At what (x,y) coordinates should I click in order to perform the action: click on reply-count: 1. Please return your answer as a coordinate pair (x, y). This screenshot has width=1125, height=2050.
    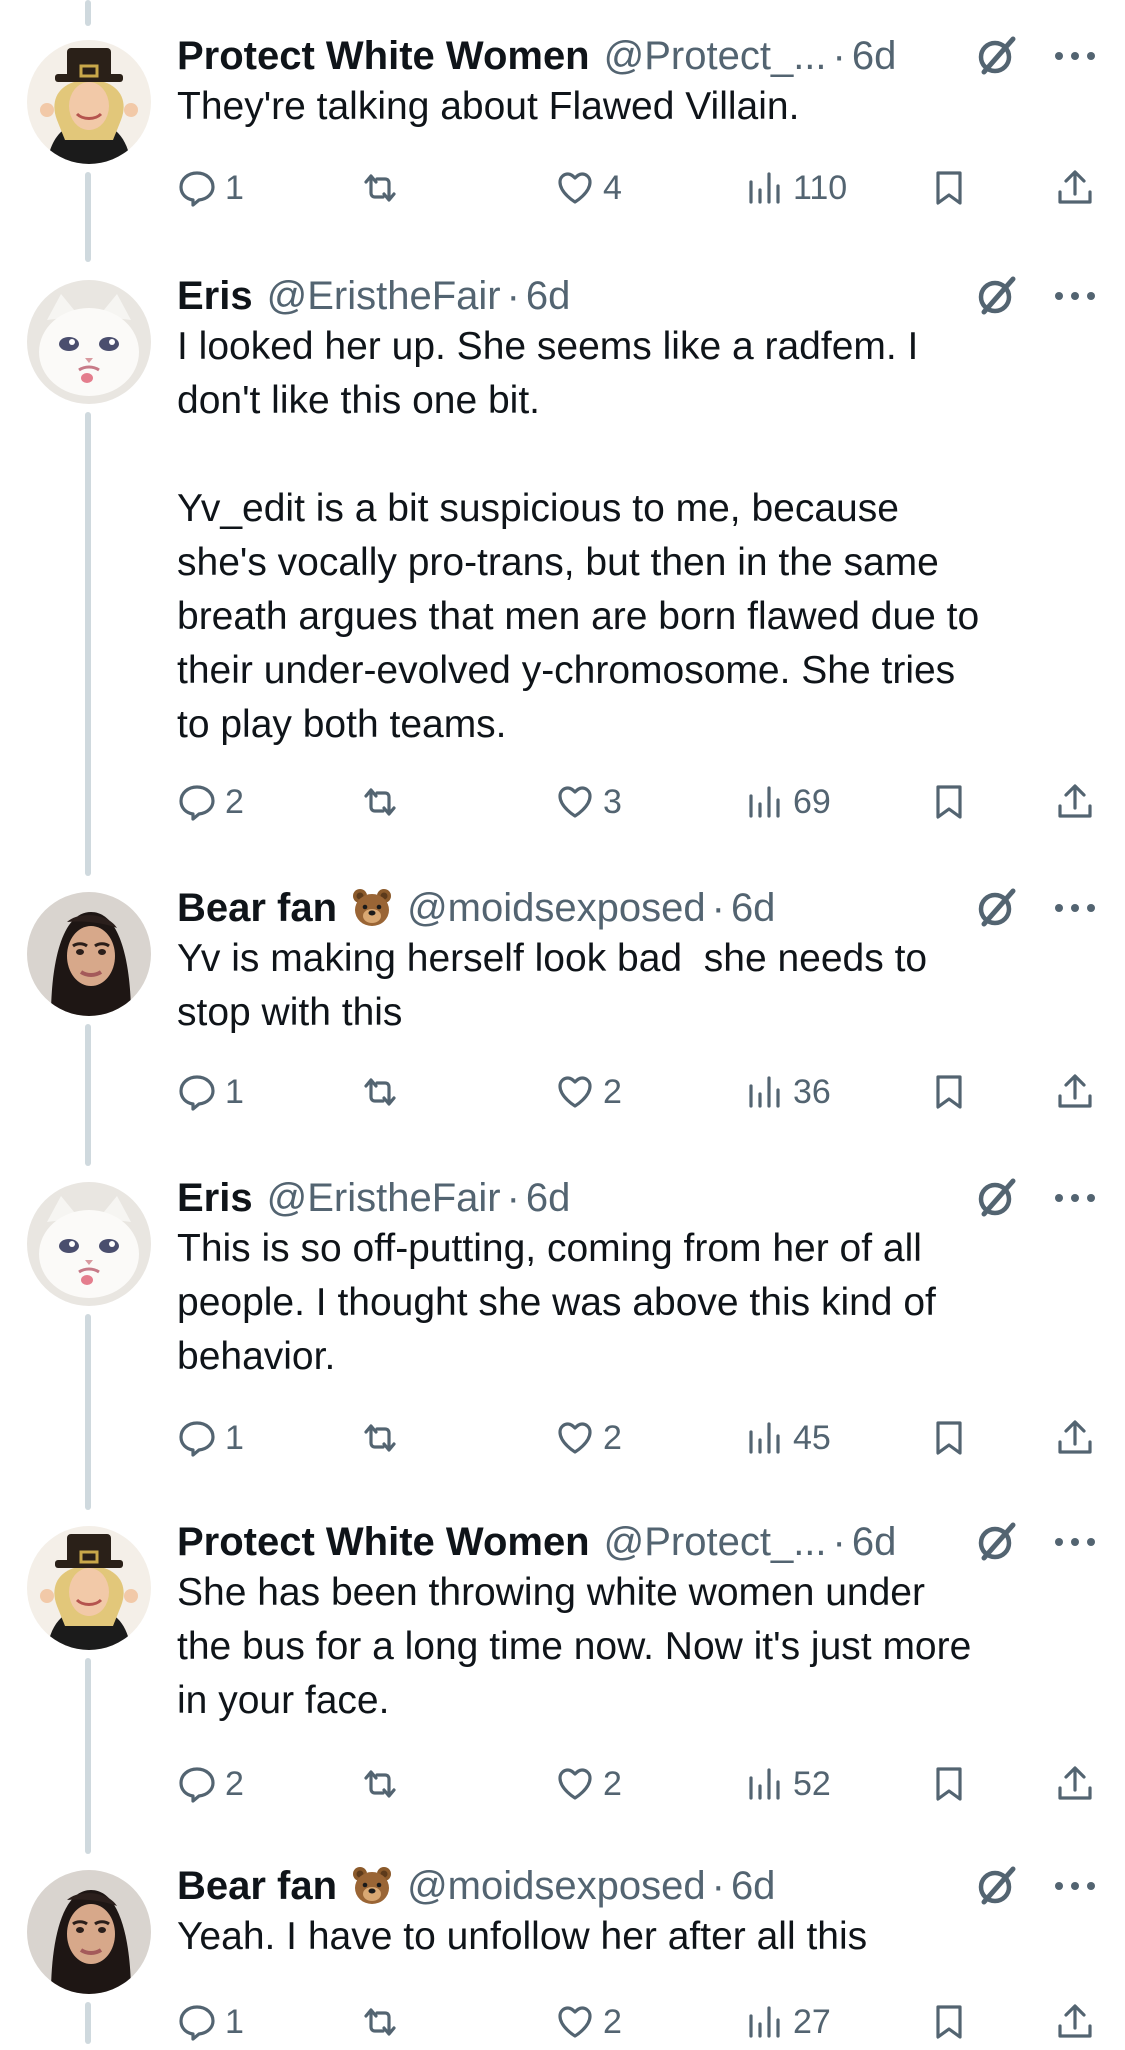
    Looking at the image, I should click on (234, 1437).